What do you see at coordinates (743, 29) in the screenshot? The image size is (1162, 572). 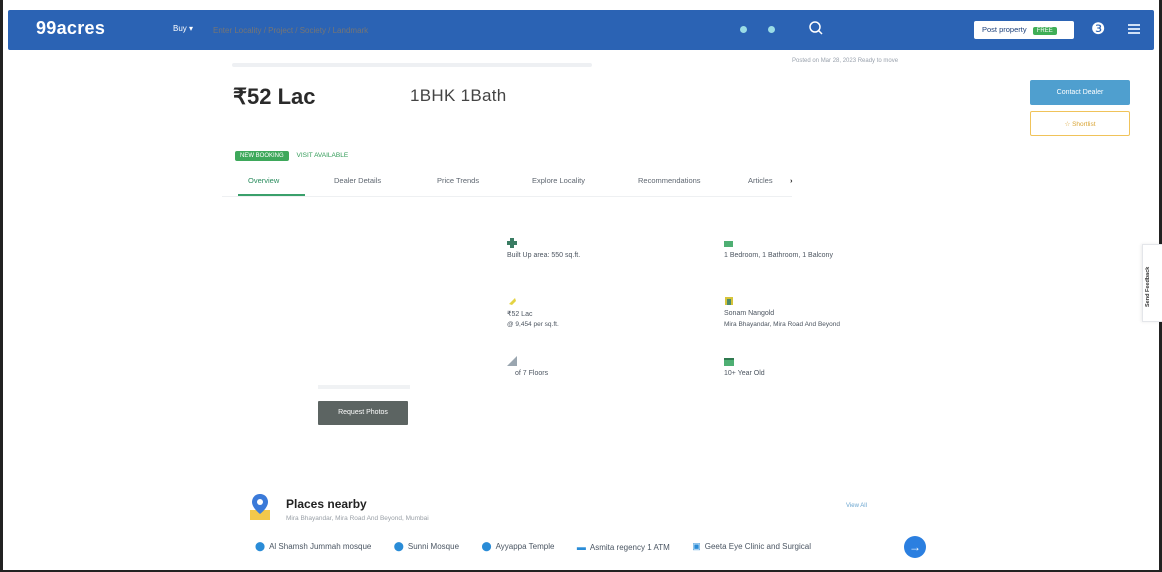 I see `location-icon` at bounding box center [743, 29].